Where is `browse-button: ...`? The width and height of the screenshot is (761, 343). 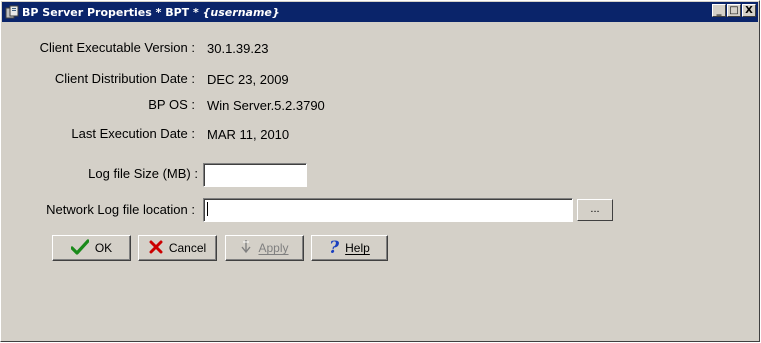 browse-button: ... is located at coordinates (595, 210).